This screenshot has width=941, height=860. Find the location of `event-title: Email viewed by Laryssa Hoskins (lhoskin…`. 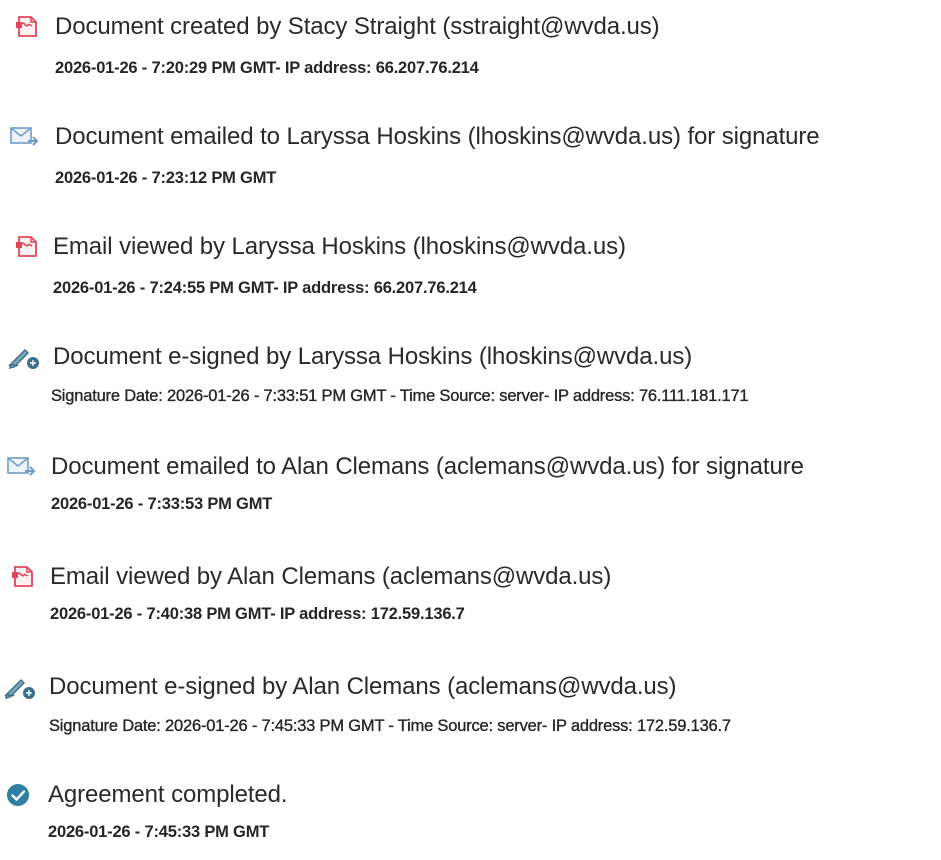

event-title: Email viewed by Laryssa Hoskins (lhoskin… is located at coordinates (339, 246).